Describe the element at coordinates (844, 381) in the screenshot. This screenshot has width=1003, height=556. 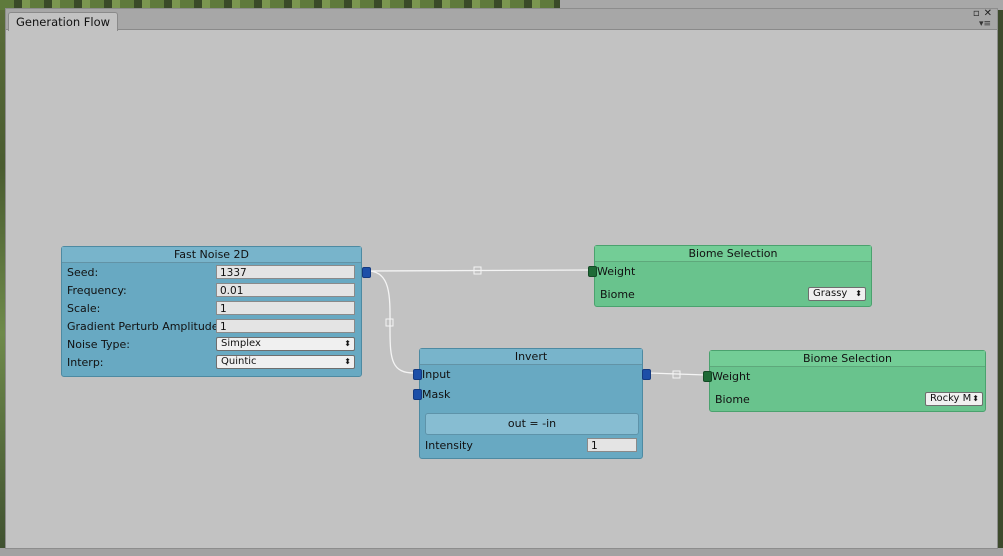
I see `biome-selection-node-2: Biome Selection Weight Biome Rocky M ⬍` at that location.